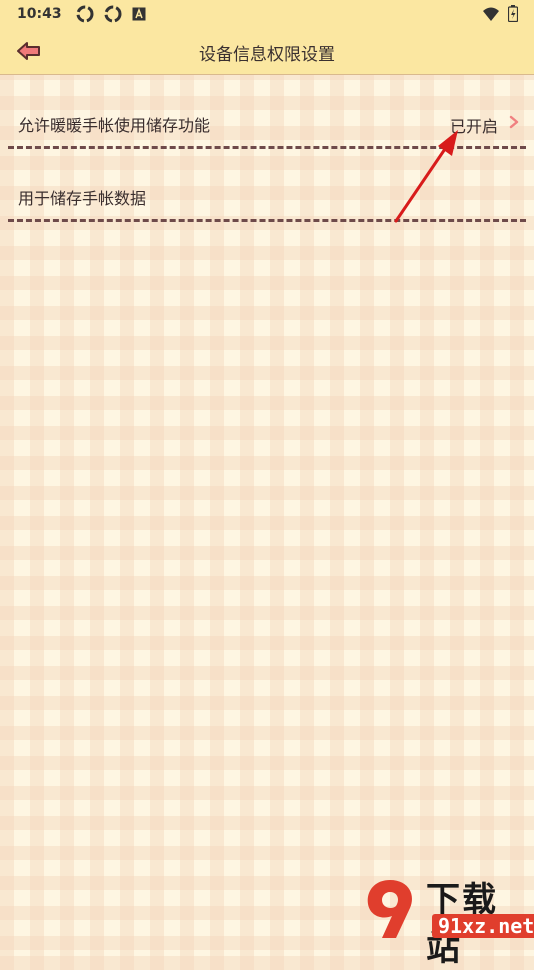 This screenshot has width=534, height=970. I want to click on page-title: 设备信息权限设置, so click(267, 55).